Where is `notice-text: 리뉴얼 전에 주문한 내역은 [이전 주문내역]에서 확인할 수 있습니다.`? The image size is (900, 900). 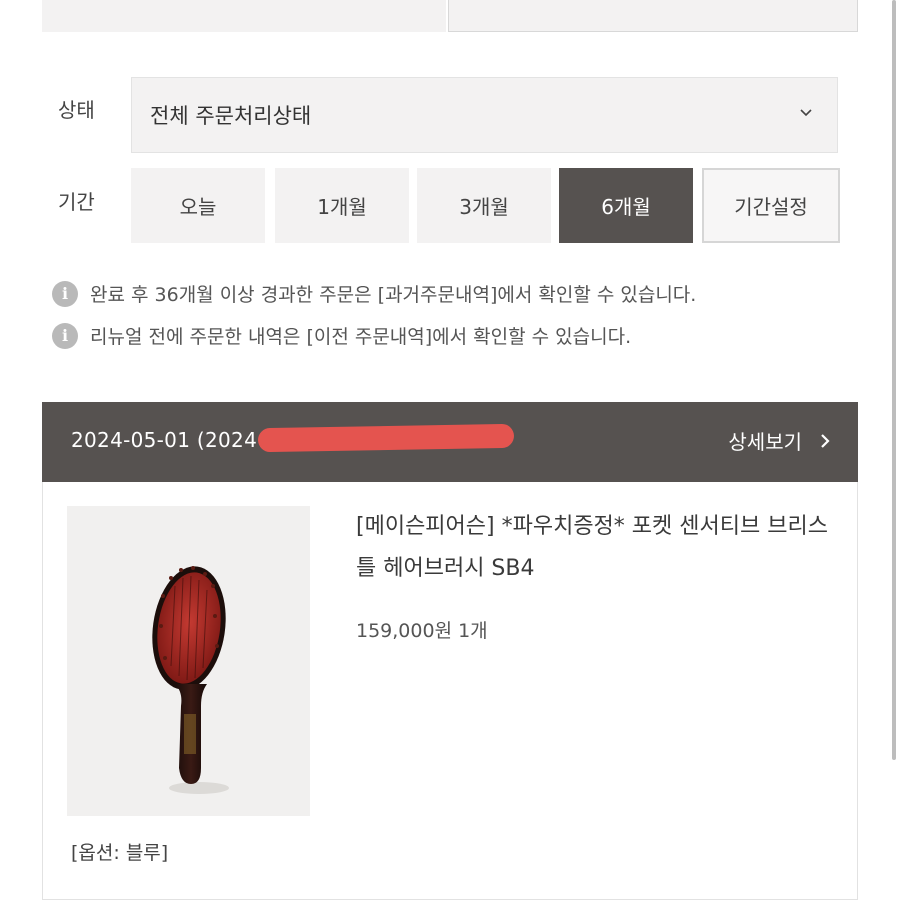 notice-text: 리뉴얼 전에 주문한 내역은 [이전 주문내역]에서 확인할 수 있습니다. is located at coordinates (361, 337).